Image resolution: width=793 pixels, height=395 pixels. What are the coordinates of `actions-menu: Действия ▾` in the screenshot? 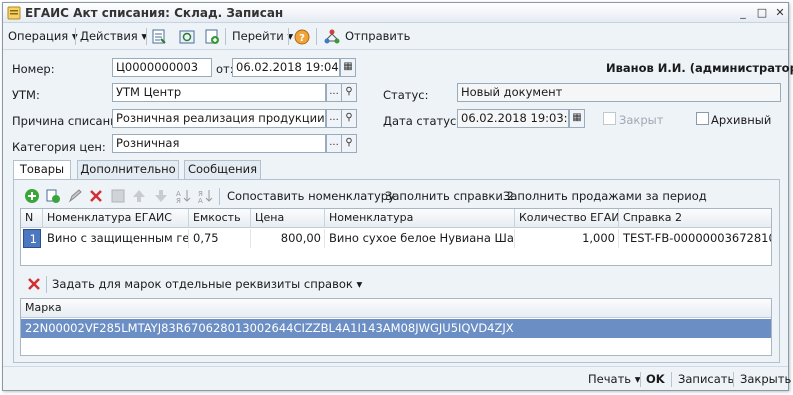 It's located at (113, 36).